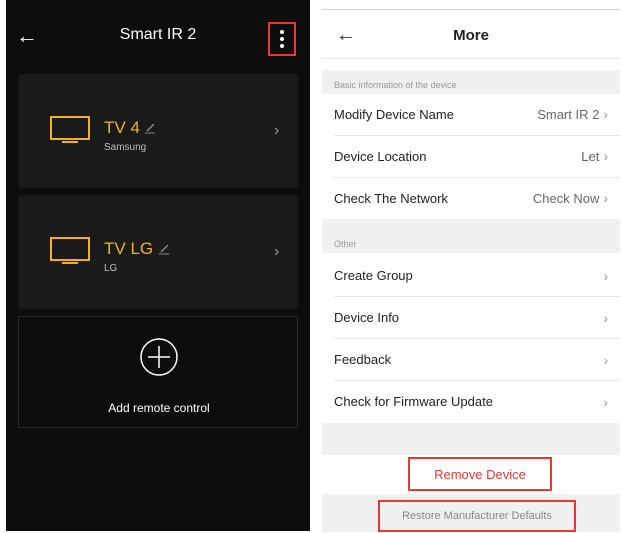 This screenshot has height=533, width=622. Describe the element at coordinates (471, 317) in the screenshot. I see `row-device-info: Device Info ›` at that location.